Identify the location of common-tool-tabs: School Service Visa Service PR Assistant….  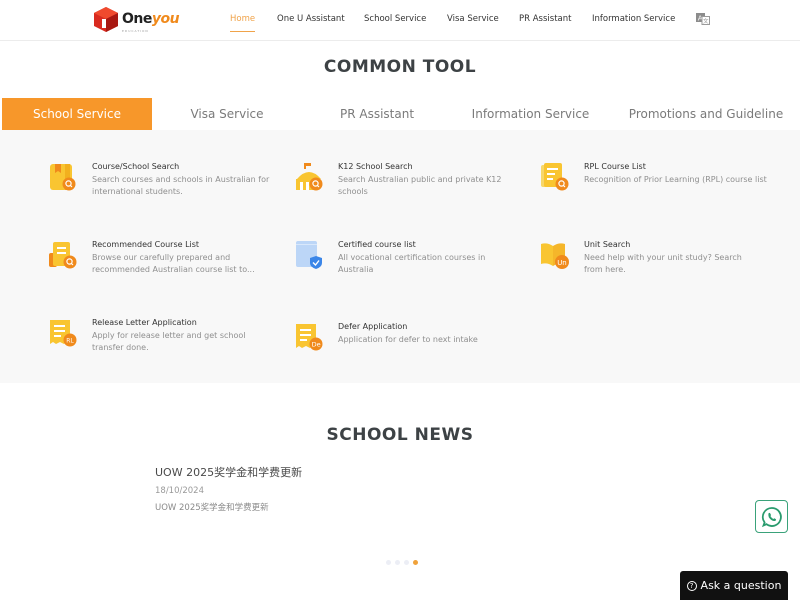
(401, 114).